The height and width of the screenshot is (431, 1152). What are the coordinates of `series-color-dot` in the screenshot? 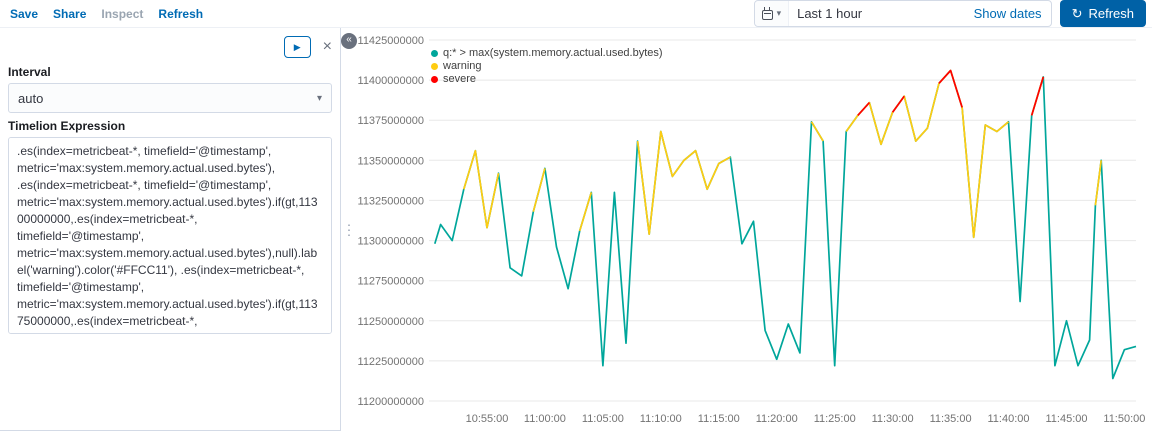 It's located at (434, 53).